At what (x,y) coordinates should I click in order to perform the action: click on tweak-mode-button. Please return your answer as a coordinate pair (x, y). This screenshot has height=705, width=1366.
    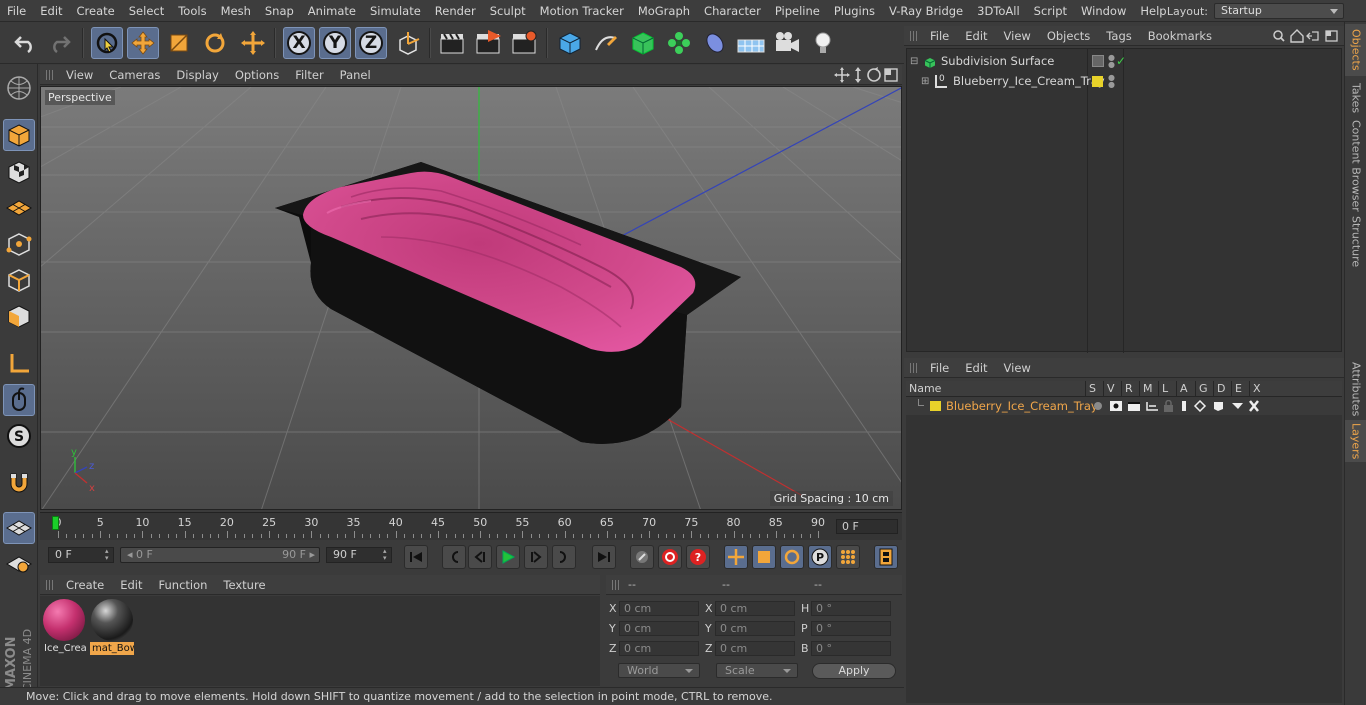
    Looking at the image, I should click on (19, 400).